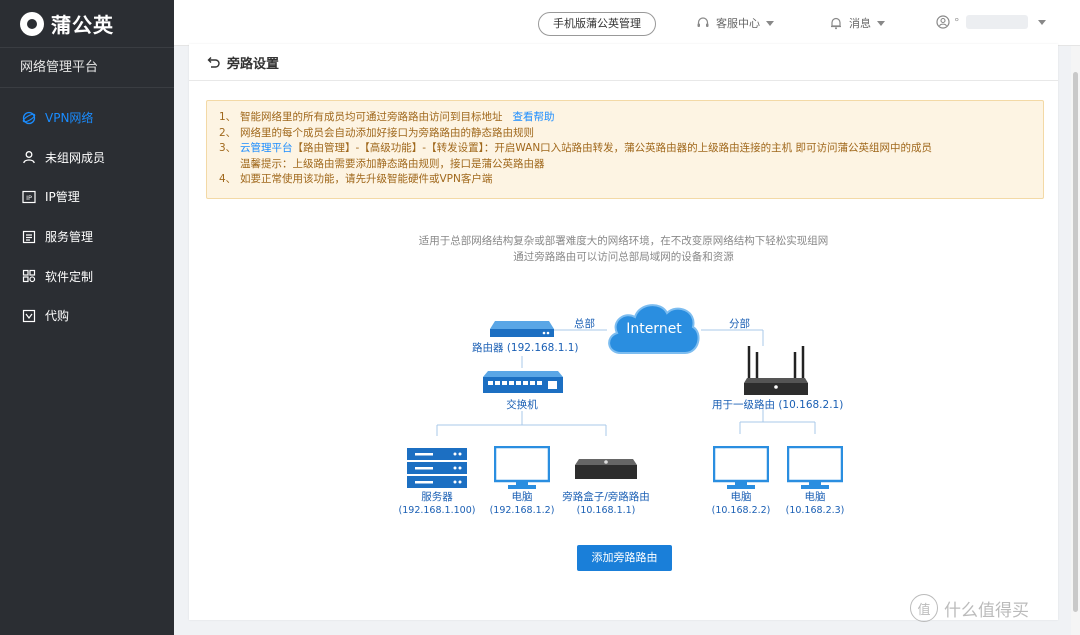 This screenshot has width=1080, height=635. What do you see at coordinates (1075, 342) in the screenshot?
I see `scrollbar-thumb` at bounding box center [1075, 342].